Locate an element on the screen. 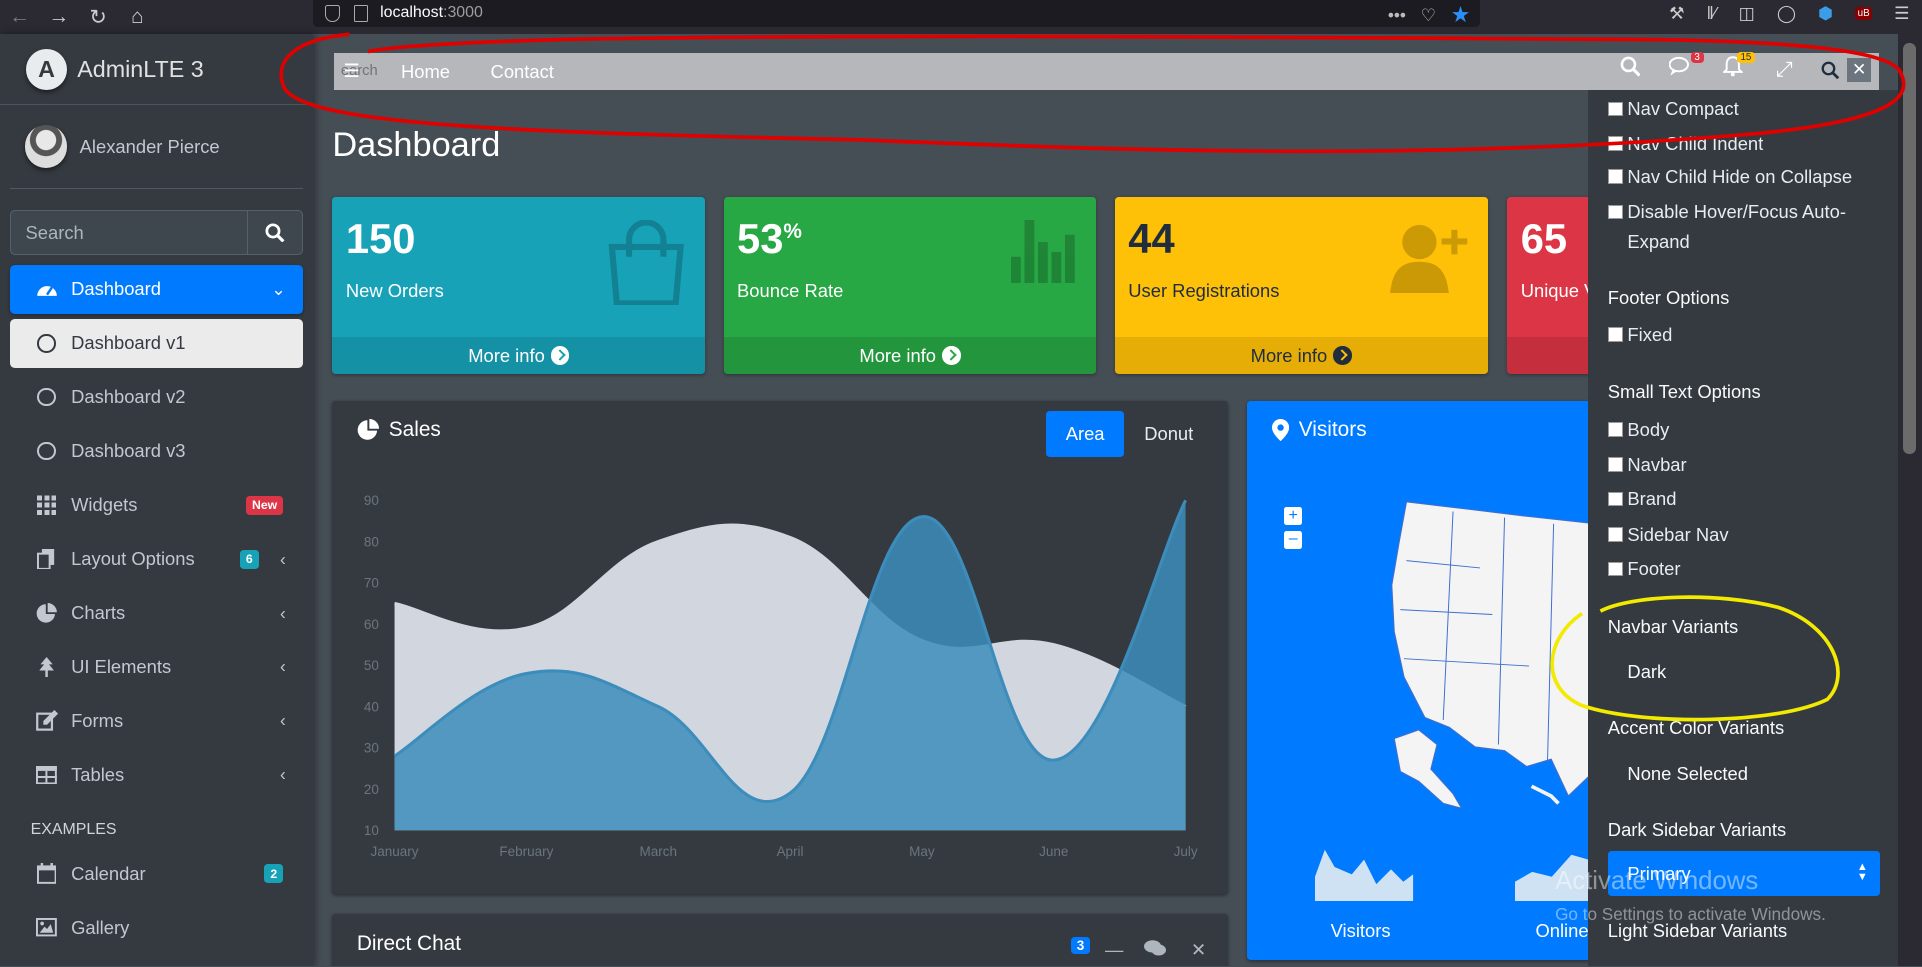 The height and width of the screenshot is (967, 1922). minimize-icon: — is located at coordinates (1114, 950).